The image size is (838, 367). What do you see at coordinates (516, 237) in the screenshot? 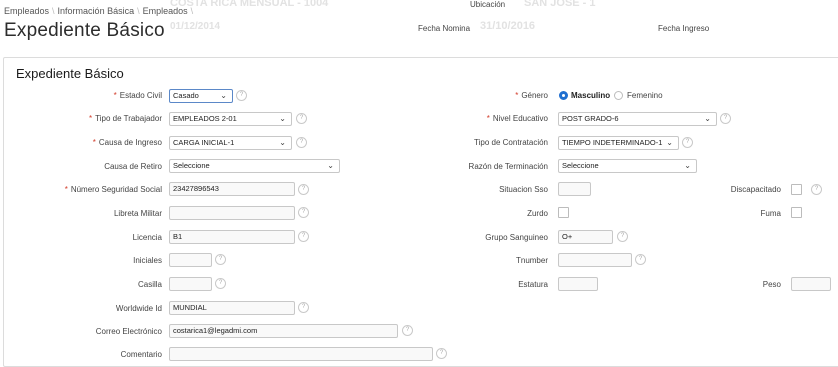
I see `grupo-sanguineo-label: Grupo Sanguineo` at bounding box center [516, 237].